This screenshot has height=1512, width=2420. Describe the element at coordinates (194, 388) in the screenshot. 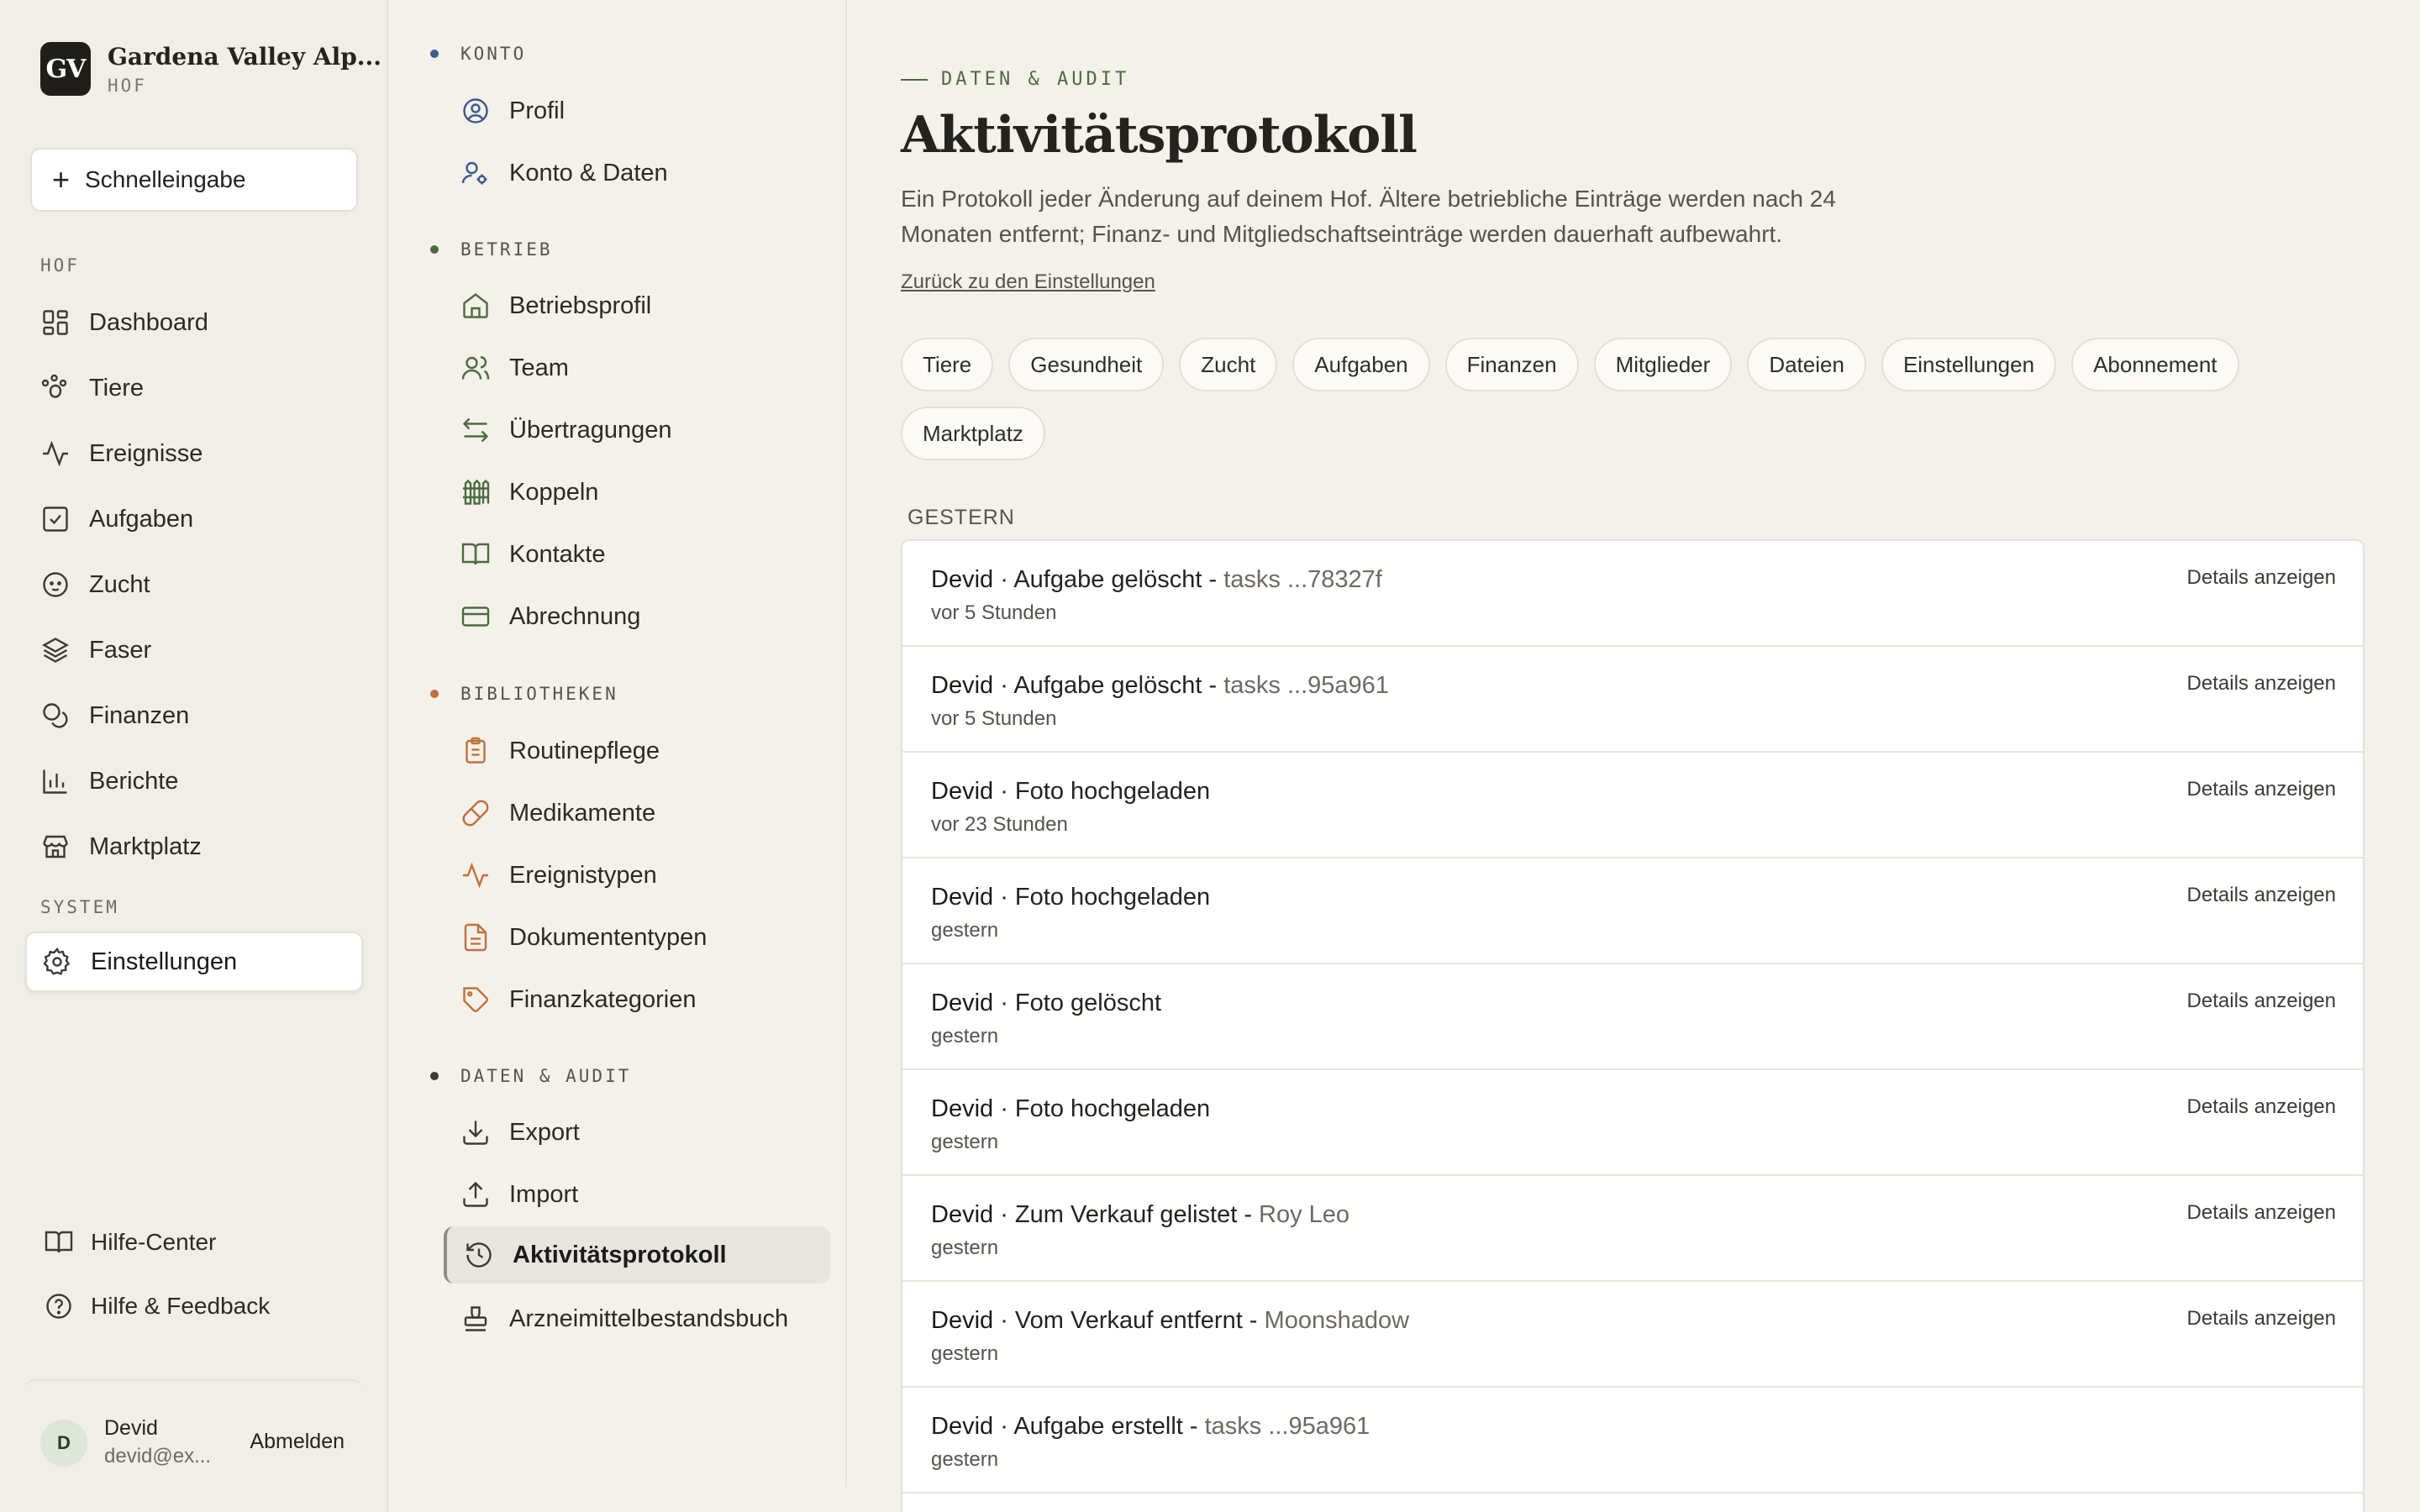

I see `sidebar-item-tiere: Tiere` at that location.